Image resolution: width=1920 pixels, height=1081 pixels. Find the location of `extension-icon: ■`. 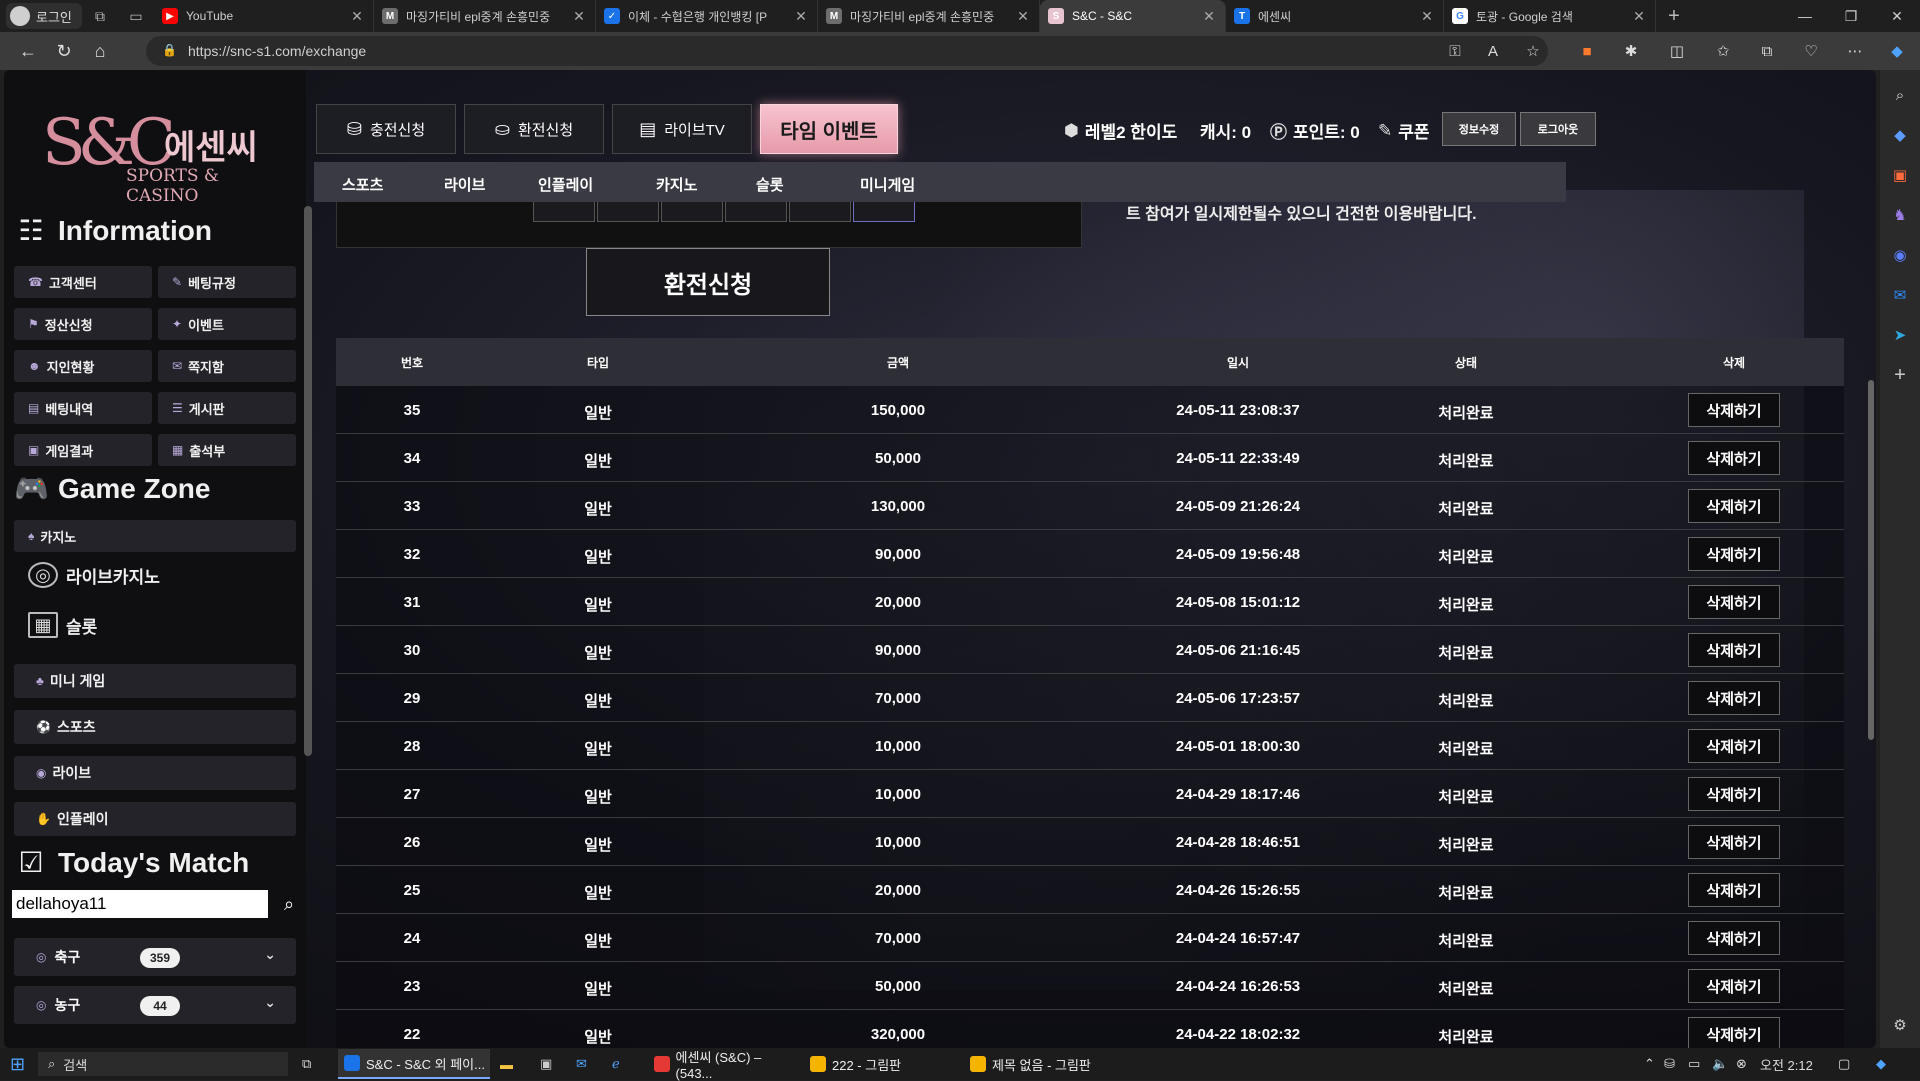

extension-icon: ■ is located at coordinates (1587, 51).